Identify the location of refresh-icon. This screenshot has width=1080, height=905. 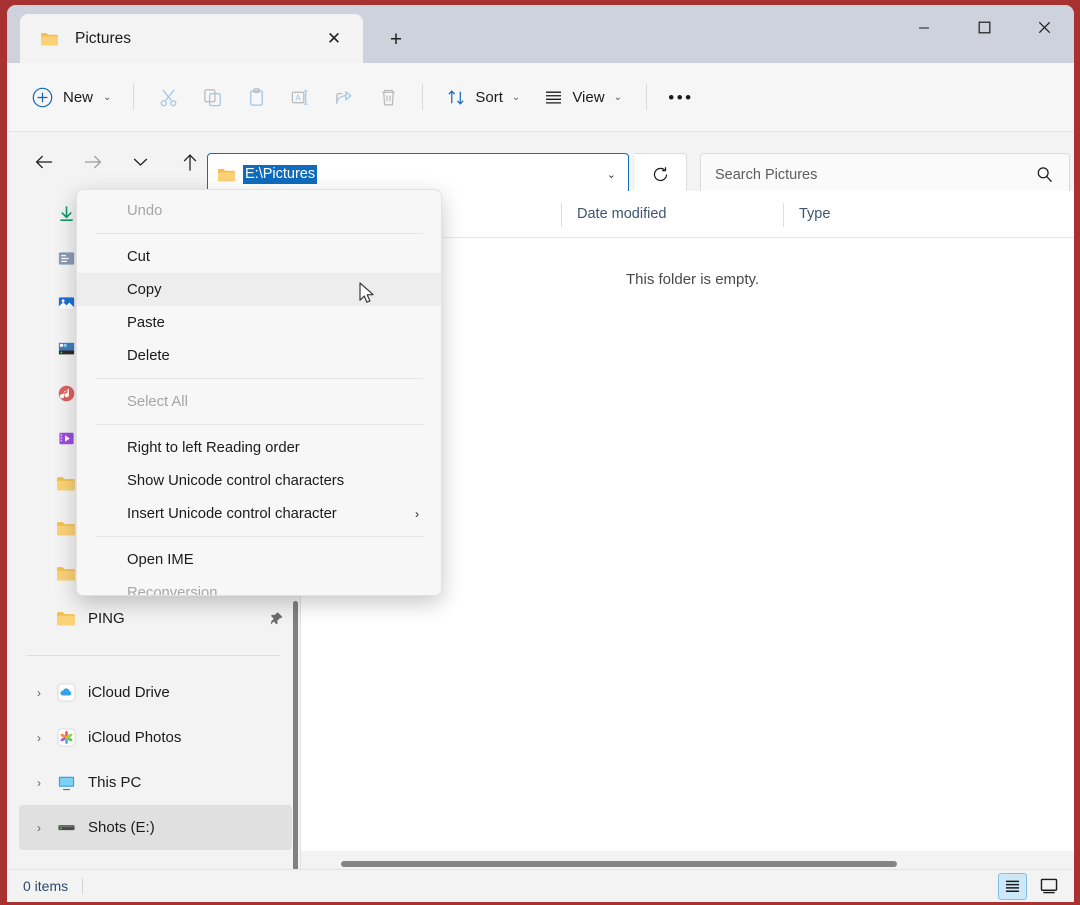
(660, 174).